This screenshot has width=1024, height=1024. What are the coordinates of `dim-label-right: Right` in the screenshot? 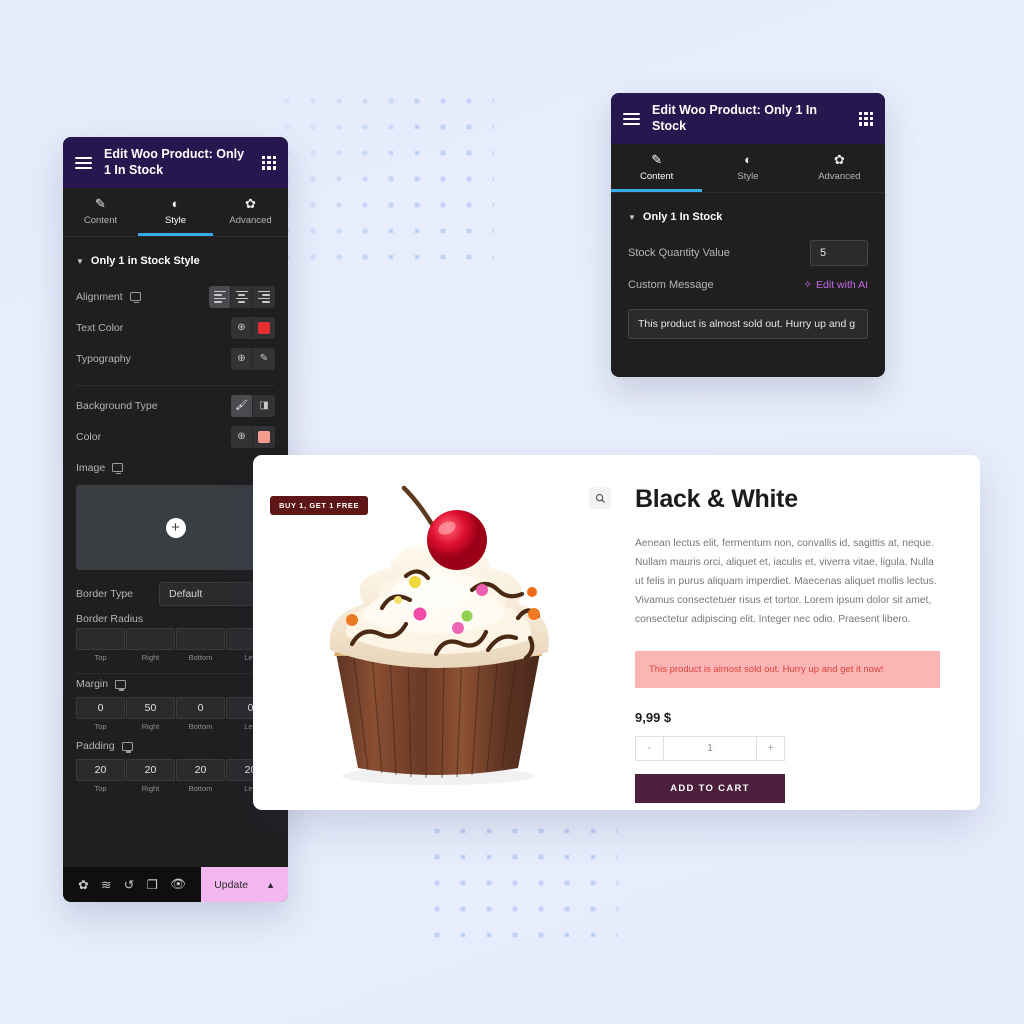 It's located at (150, 789).